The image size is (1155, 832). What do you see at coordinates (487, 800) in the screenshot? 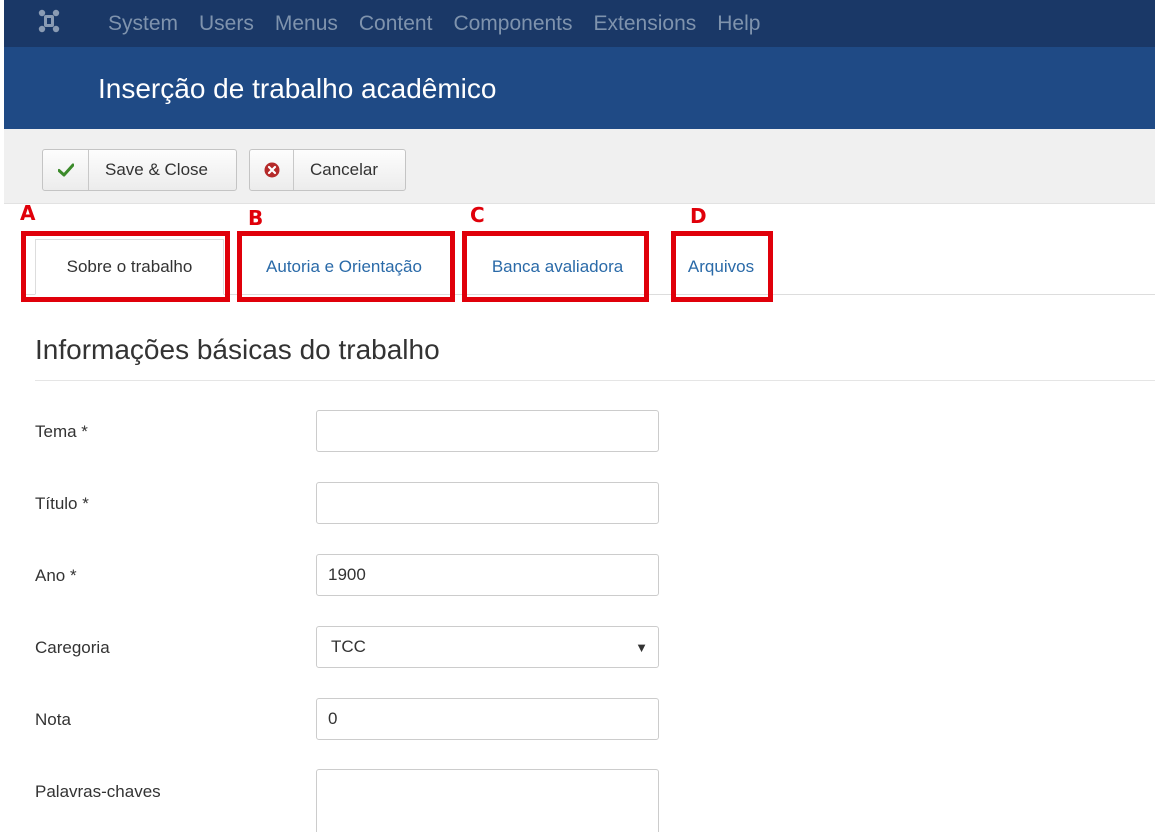
I see `palavras-chaves-textarea` at bounding box center [487, 800].